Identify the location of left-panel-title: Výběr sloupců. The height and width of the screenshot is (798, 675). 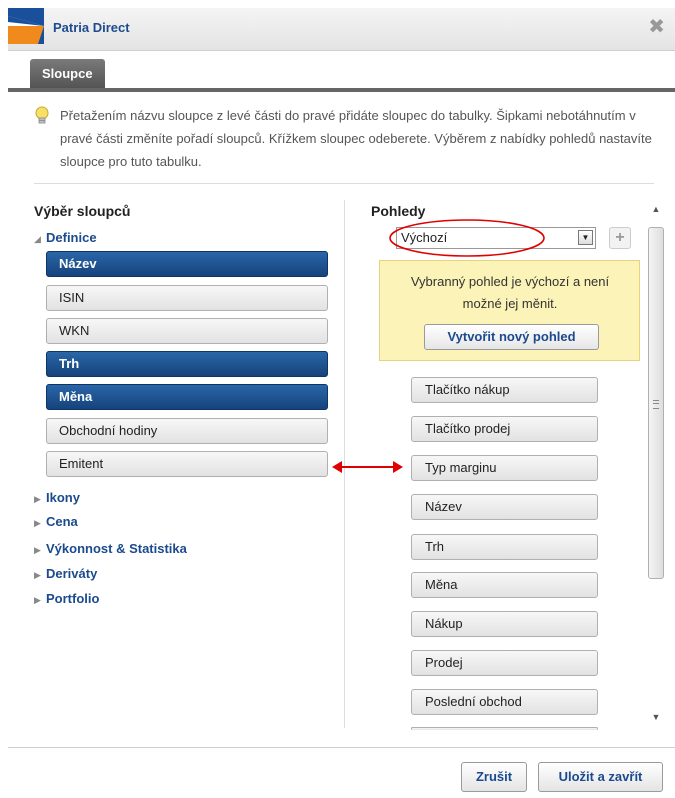
(82, 211).